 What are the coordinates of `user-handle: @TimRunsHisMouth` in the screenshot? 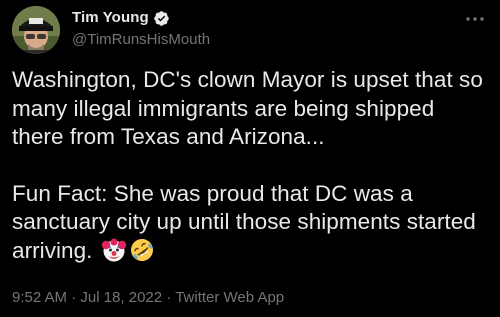 It's located at (141, 40).